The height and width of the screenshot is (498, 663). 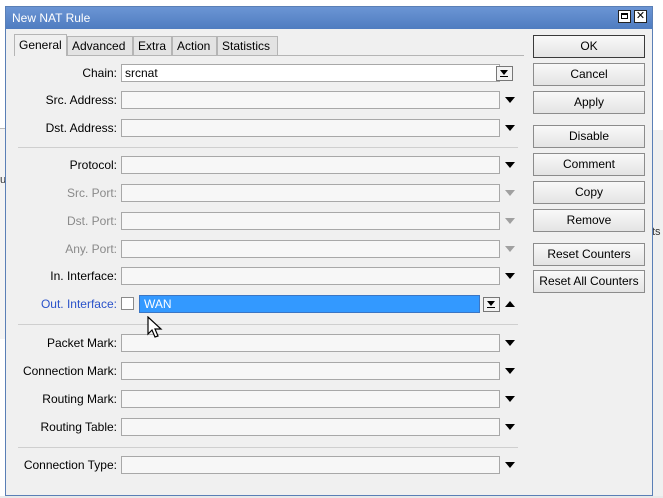 I want to click on dialog-title: New NAT Rule, so click(x=51, y=18).